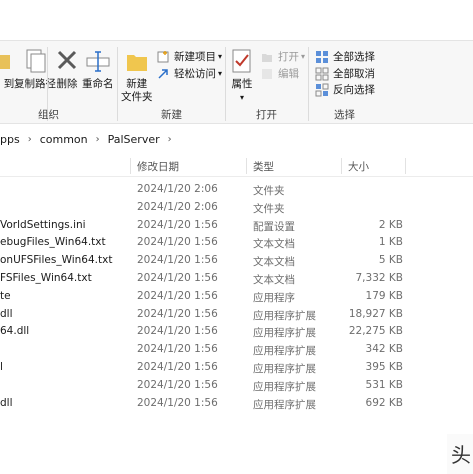 This screenshot has height=474, width=473. What do you see at coordinates (236, 368) in the screenshot?
I see `file-row: l 2024/1/20 1:56 应用程序扩展 395 KB` at bounding box center [236, 368].